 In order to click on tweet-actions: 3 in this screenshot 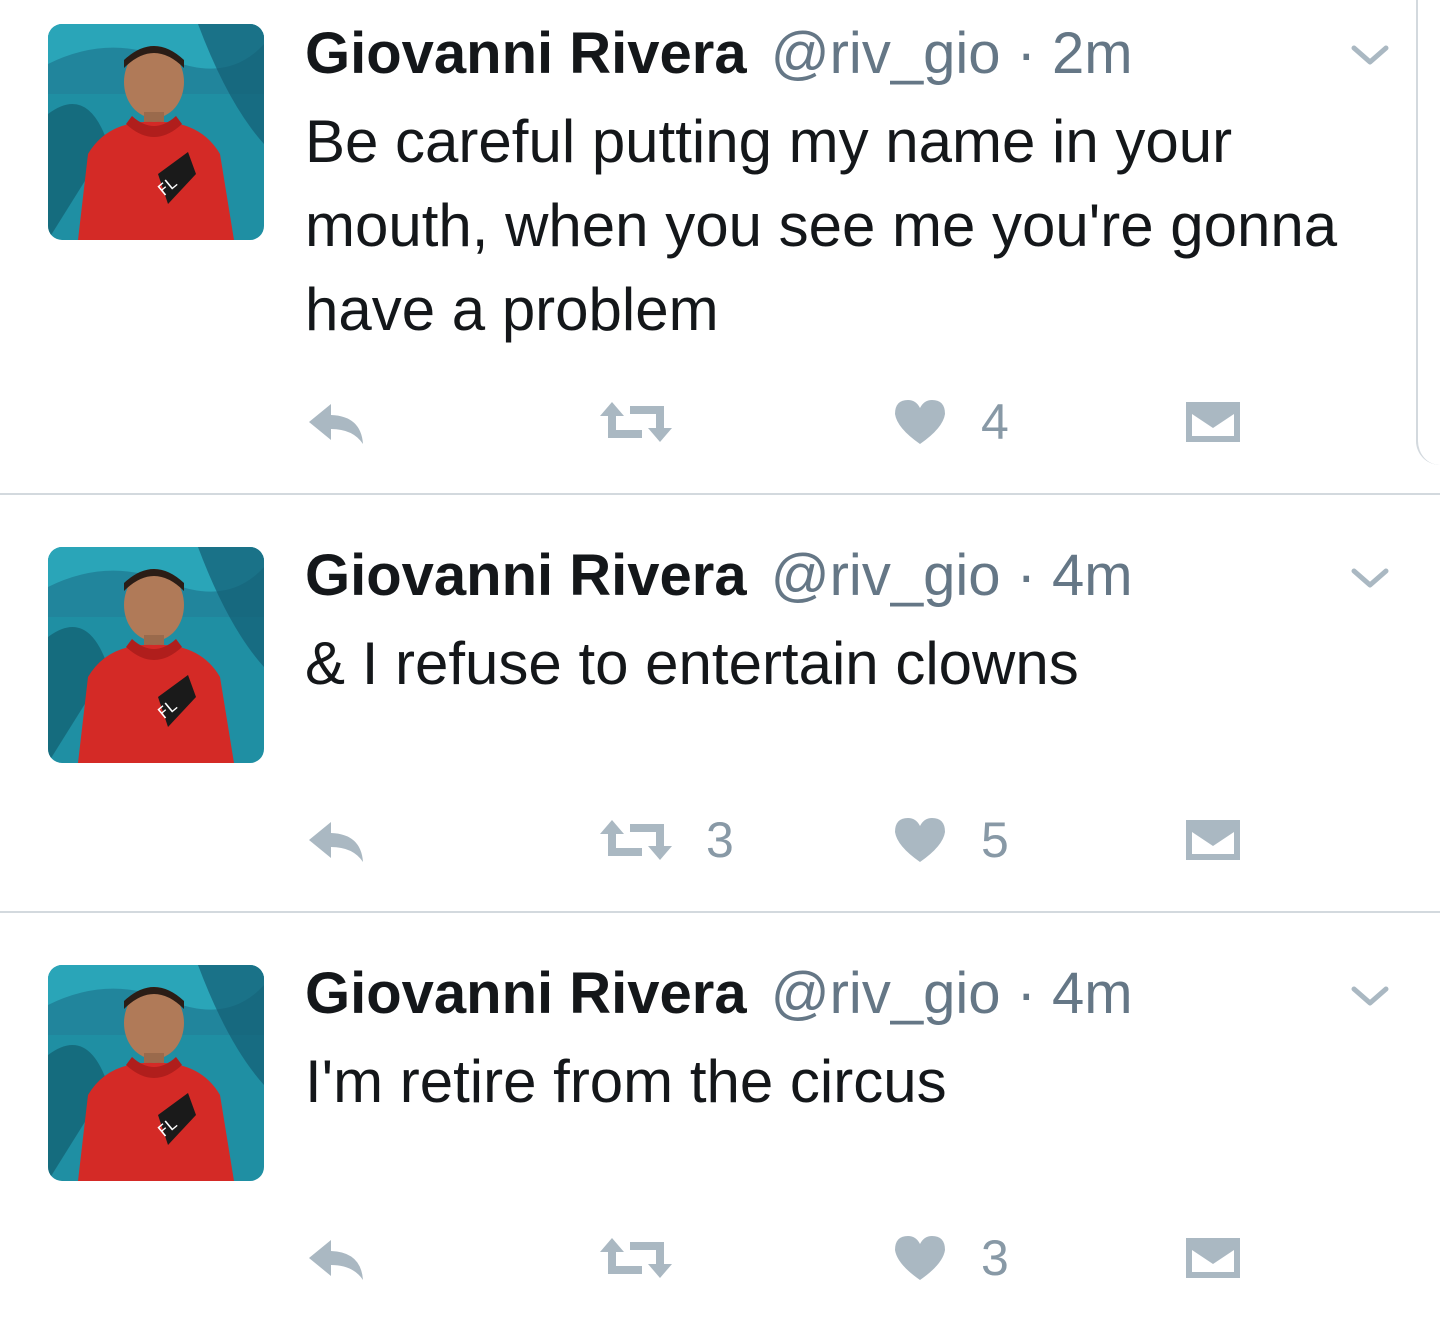, I will do `click(720, 1258)`.